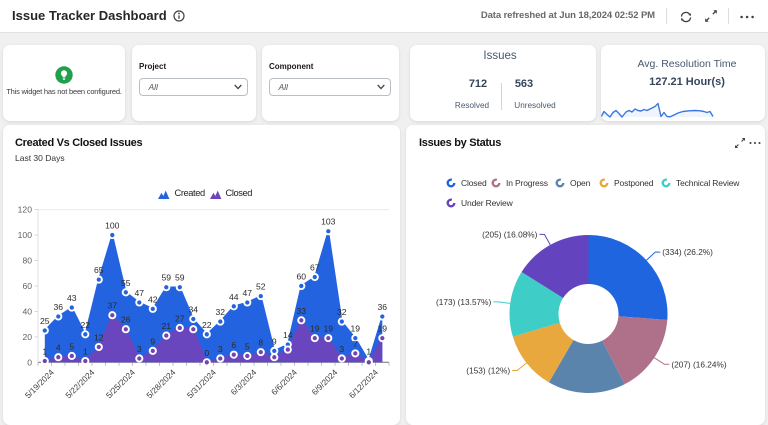  I want to click on svg-text: 5/25/2024, so click(120, 383).